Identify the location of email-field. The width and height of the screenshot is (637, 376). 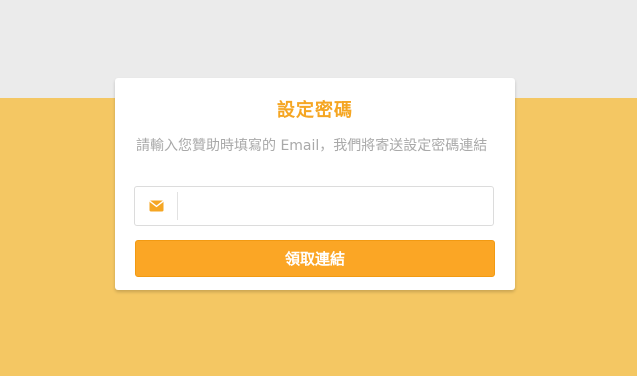
(335, 206).